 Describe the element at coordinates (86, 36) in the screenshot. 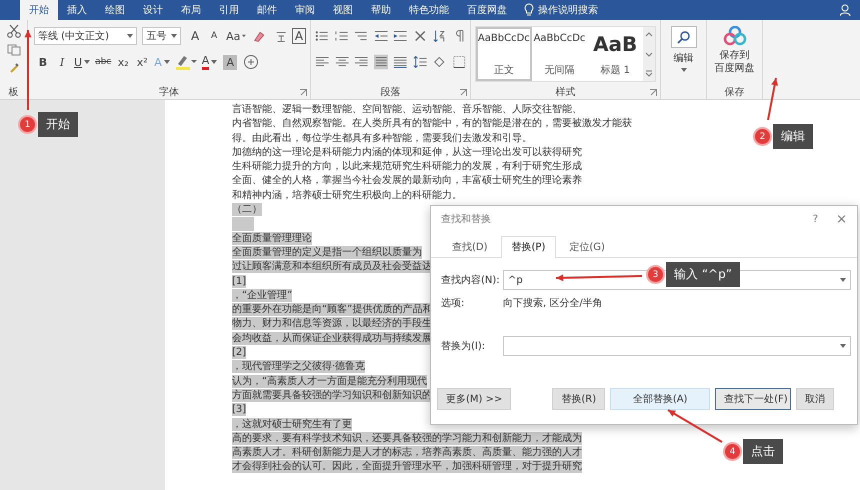

I see `font-name-dropdown: 等线 (中文正文)` at that location.